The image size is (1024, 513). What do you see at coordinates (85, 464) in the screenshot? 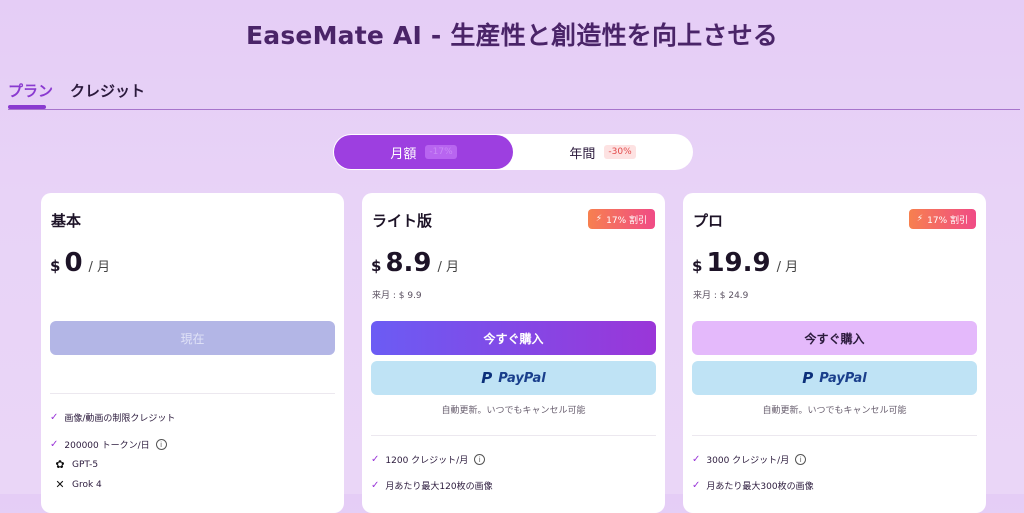
I see `model-label: GPT-5` at bounding box center [85, 464].